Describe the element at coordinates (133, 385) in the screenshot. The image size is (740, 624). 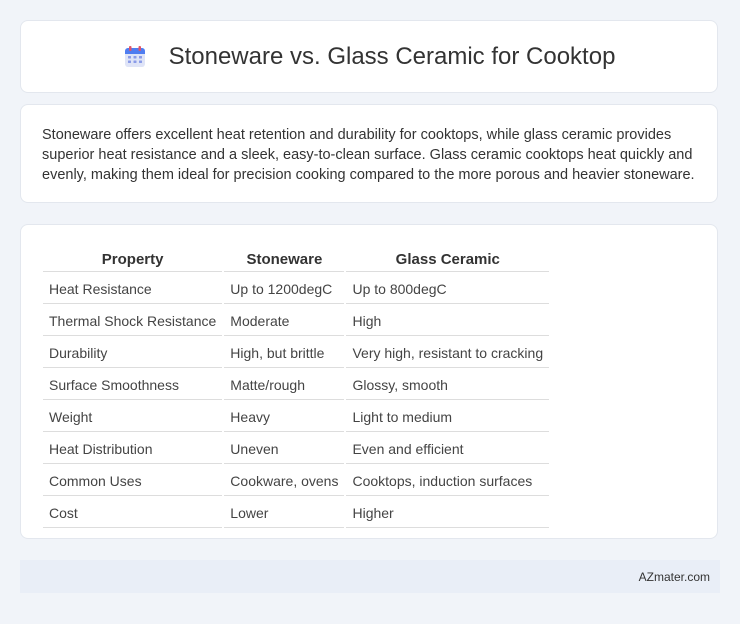
I see `table-cell: Surface Smoothness` at that location.